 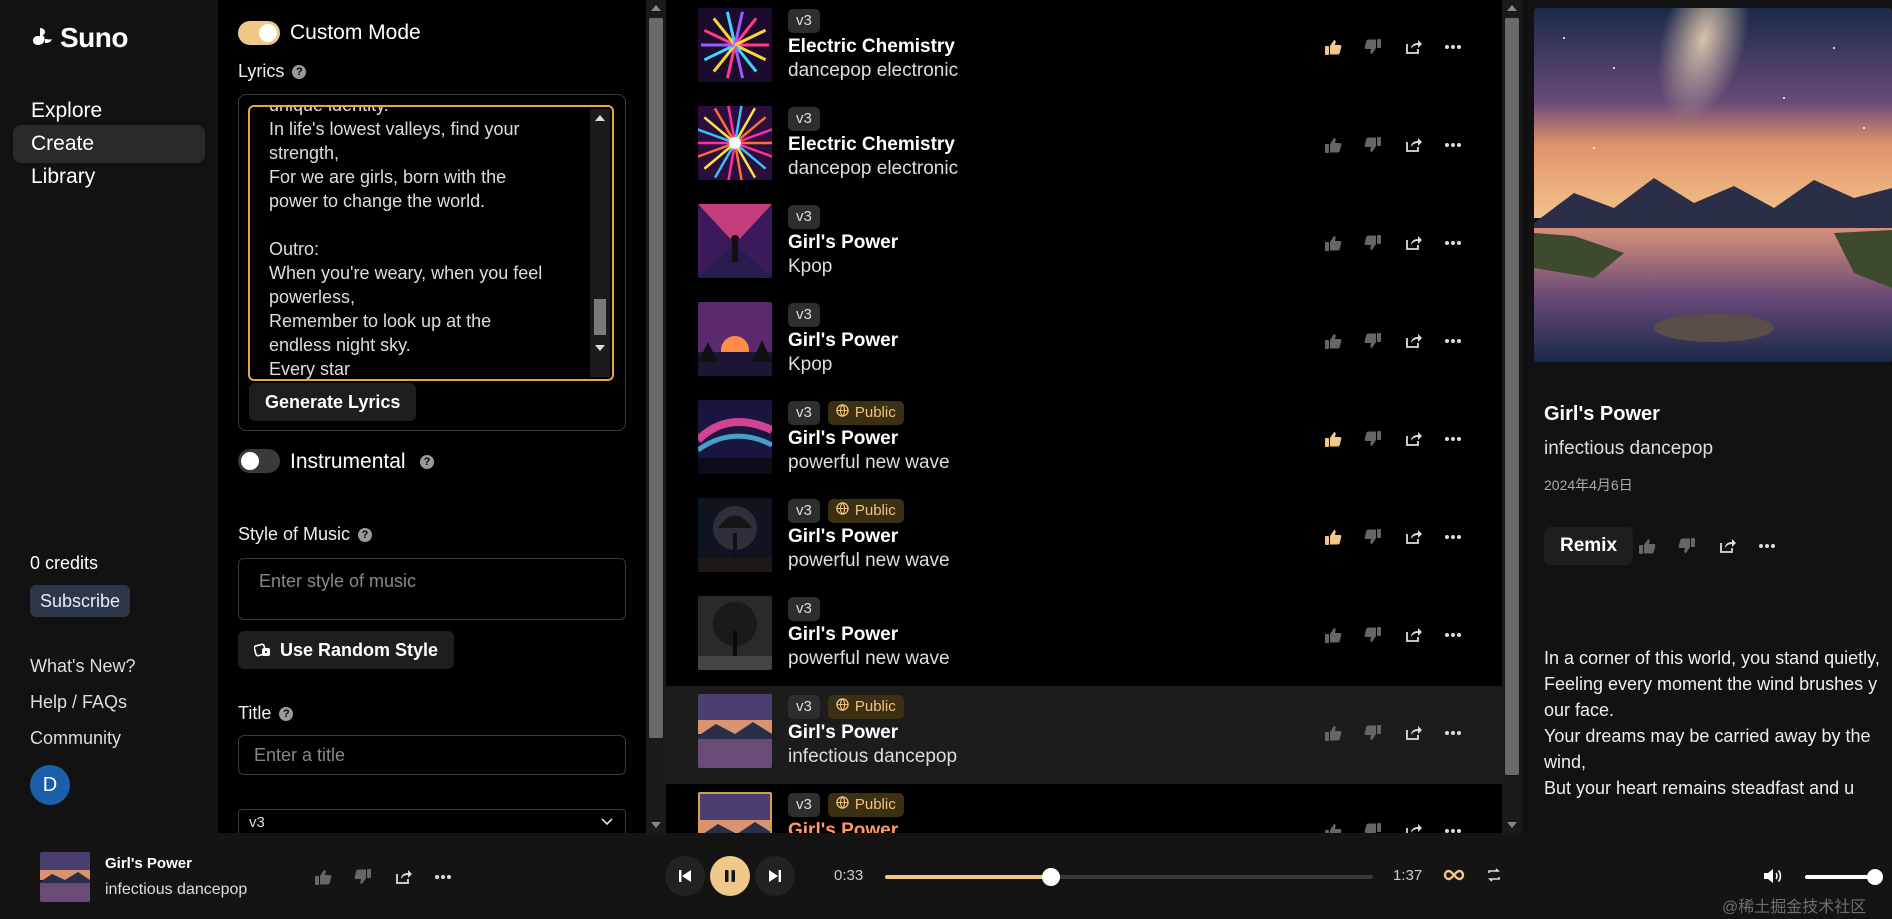 What do you see at coordinates (1084, 808) in the screenshot?
I see `song-row: v3 Public Girl's Power` at bounding box center [1084, 808].